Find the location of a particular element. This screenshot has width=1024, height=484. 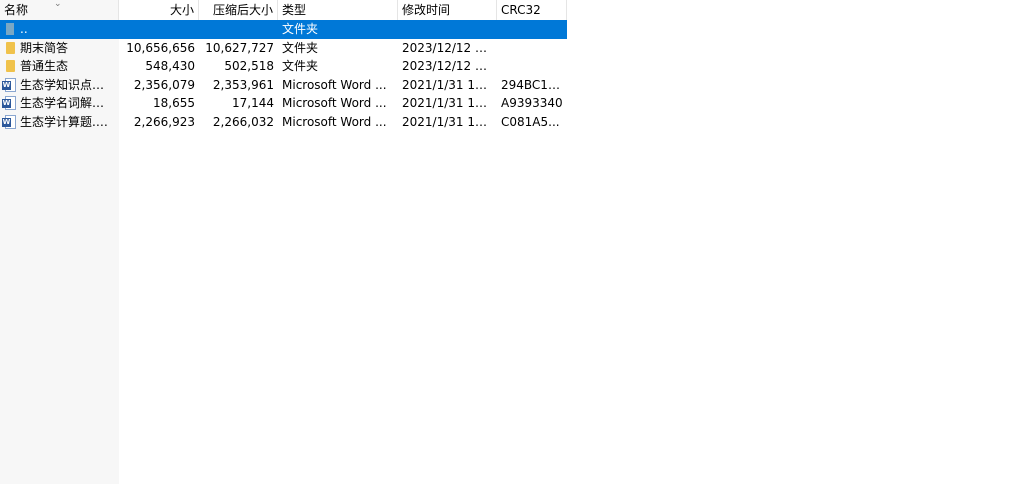

file-crc-cell: A9393340 is located at coordinates (532, 103).